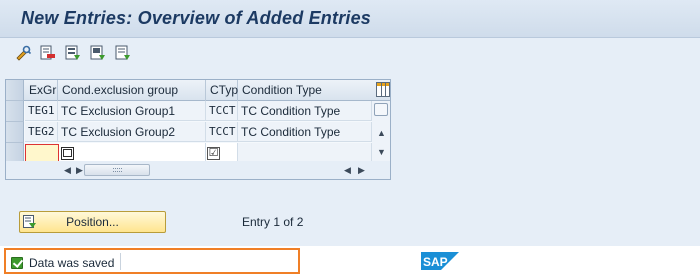 The width and height of the screenshot is (700, 276). I want to click on display-change-button, so click(23, 53).